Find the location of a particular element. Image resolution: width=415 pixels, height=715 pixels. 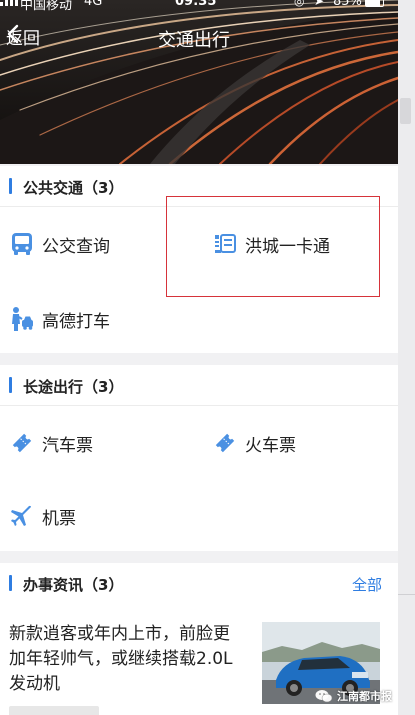

section-header: 办事资讯（3） 全部 is located at coordinates (199, 583).